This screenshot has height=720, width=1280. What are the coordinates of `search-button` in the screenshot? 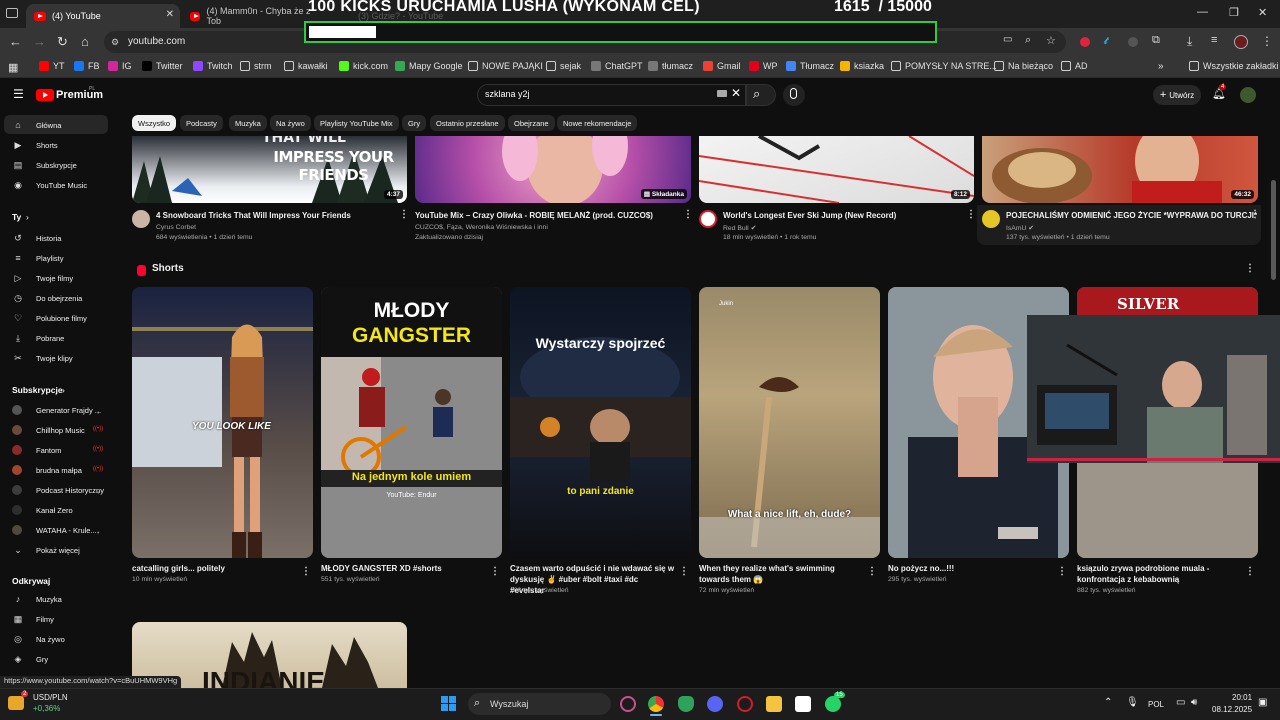 It's located at (761, 95).